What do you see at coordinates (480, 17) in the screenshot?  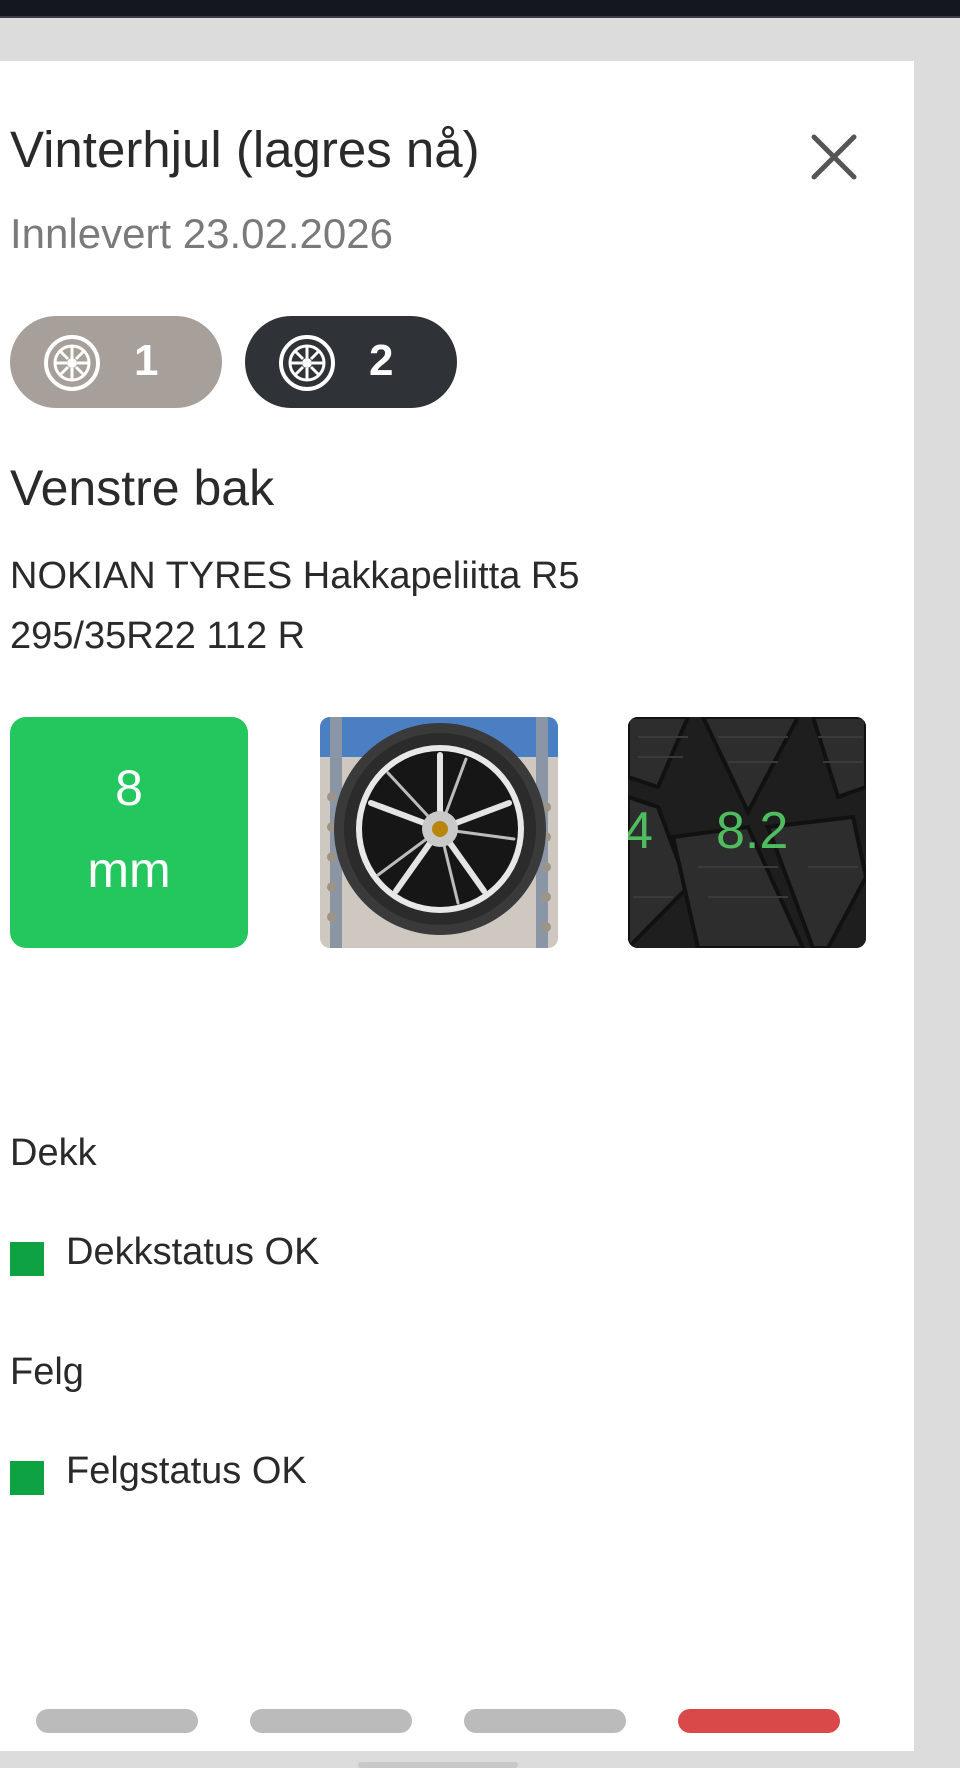 I see `status-bar-divider` at bounding box center [480, 17].